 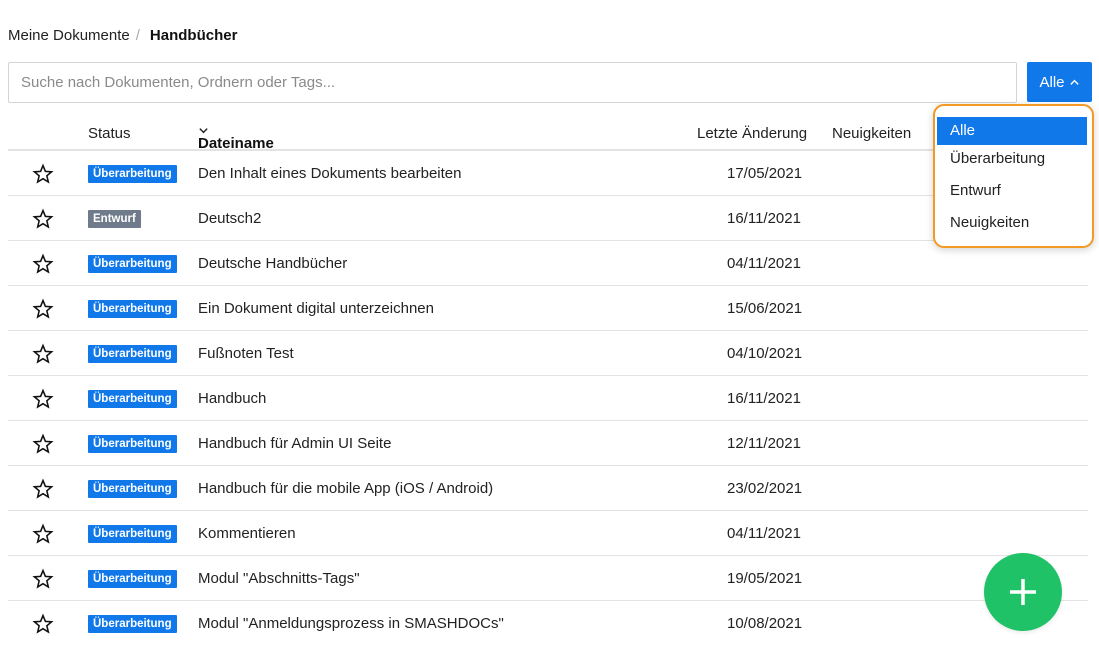 I want to click on last-modified-date: 15/06/2021, so click(x=765, y=308).